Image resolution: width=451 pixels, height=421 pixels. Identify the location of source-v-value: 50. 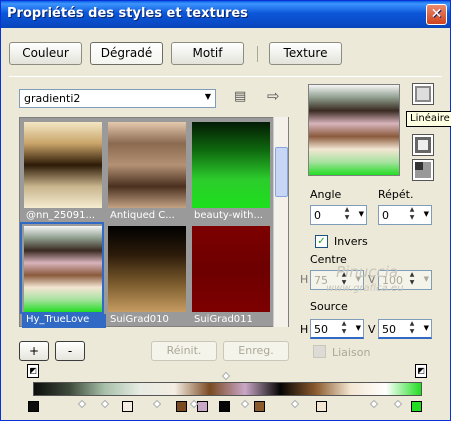
(389, 329).